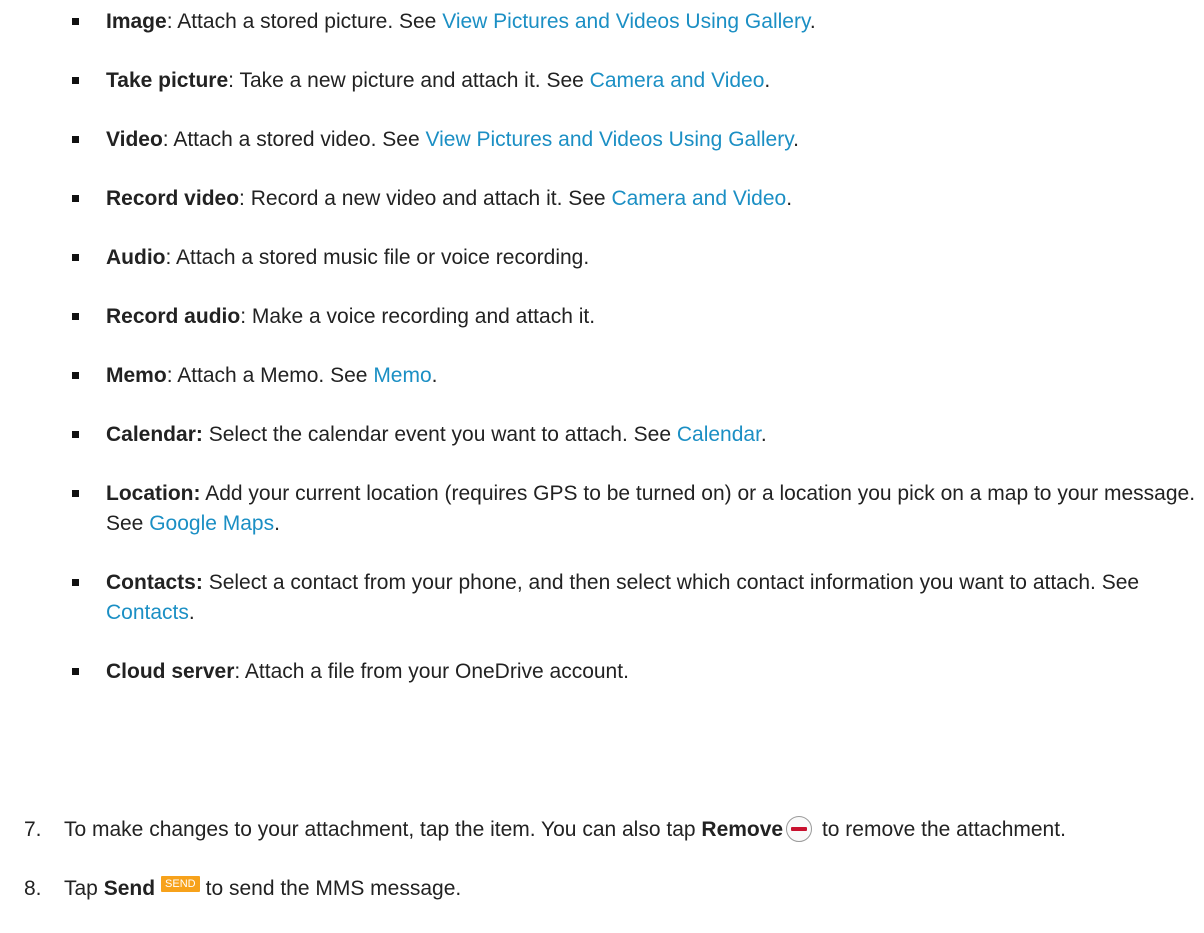 The width and height of the screenshot is (1204, 933). I want to click on remove-label: Remove, so click(742, 829).